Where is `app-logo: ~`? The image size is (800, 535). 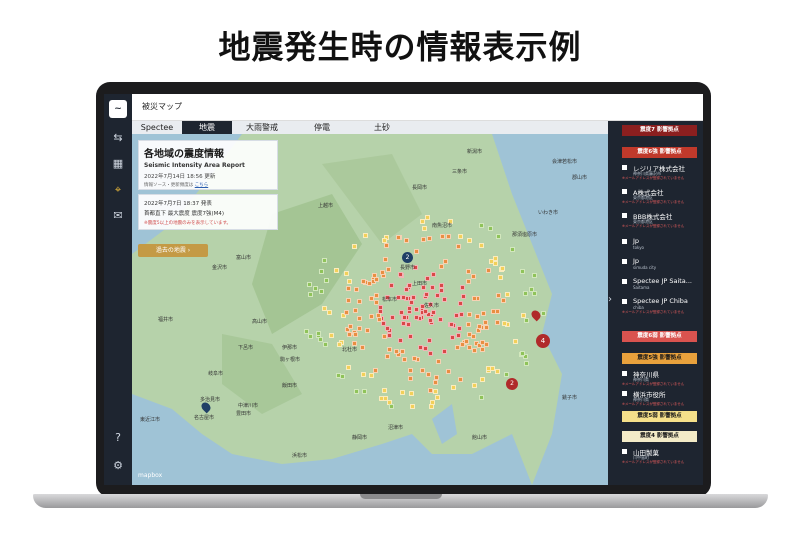 app-logo: ~ is located at coordinates (118, 109).